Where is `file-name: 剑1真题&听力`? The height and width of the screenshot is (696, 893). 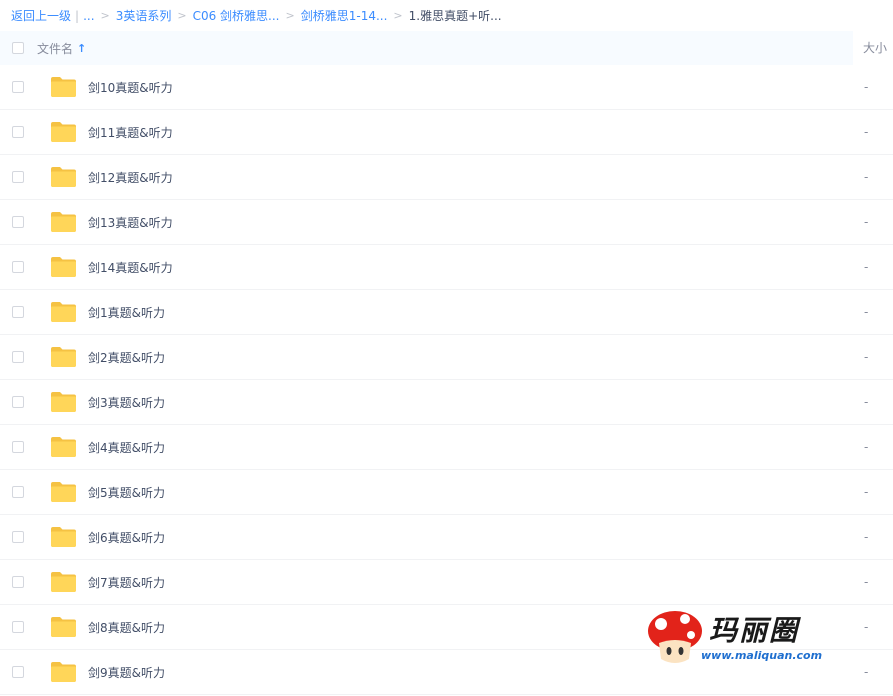
file-name: 剑1真题&听力 is located at coordinates (126, 312).